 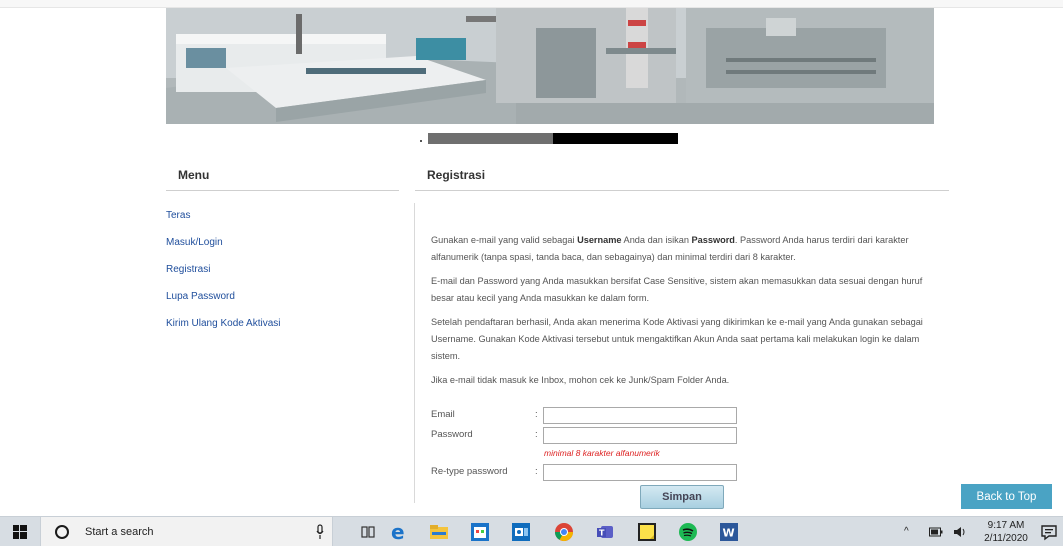 What do you see at coordinates (640, 415) in the screenshot?
I see `email-field` at bounding box center [640, 415].